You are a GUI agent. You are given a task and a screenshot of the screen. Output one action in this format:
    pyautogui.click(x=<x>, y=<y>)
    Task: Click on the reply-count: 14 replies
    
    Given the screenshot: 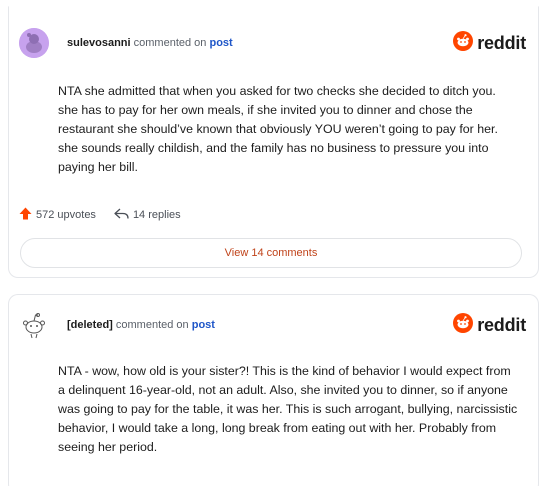 What is the action you would take?
    pyautogui.click(x=156, y=215)
    